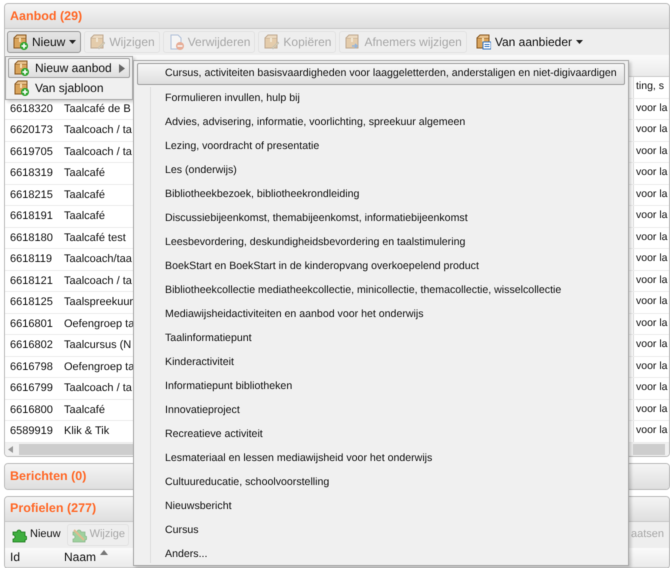 This screenshot has height=568, width=670. Describe the element at coordinates (97, 259) in the screenshot. I see `table-cell-text: Taalcoach/taa` at that location.